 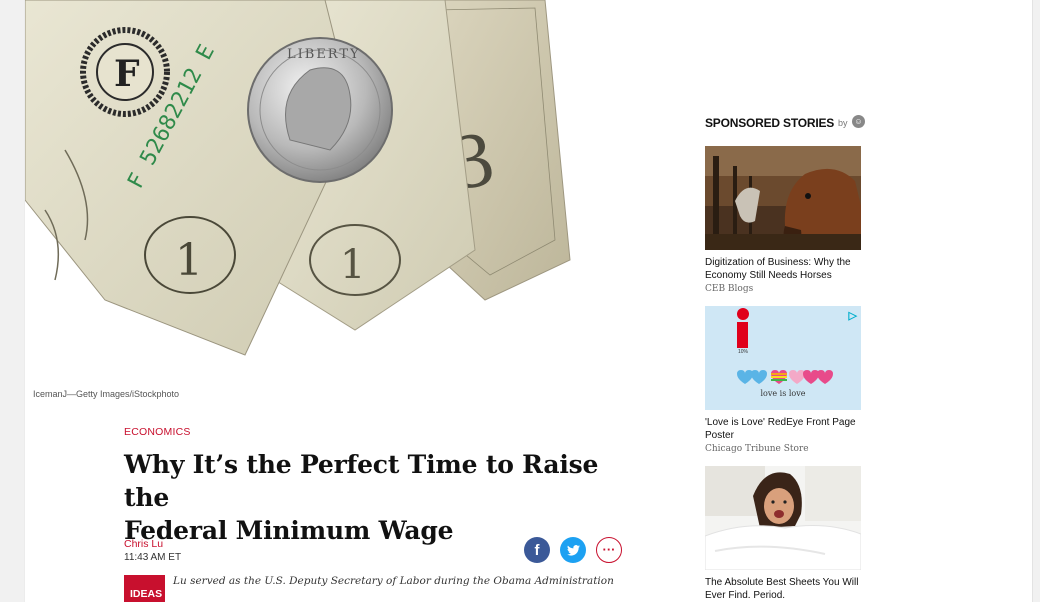 What do you see at coordinates (782, 393) in the screenshot?
I see `poster-caption: love is love` at bounding box center [782, 393].